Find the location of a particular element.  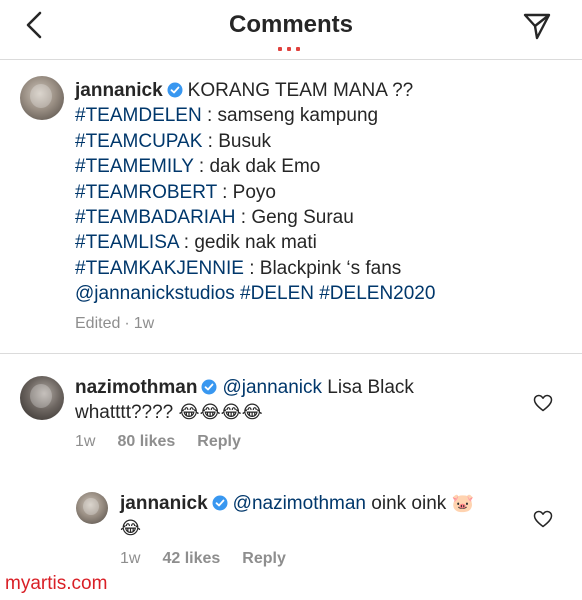

mention-hashtag-links: @jannanickstudios #DELEN #DELEN2020 is located at coordinates (255, 293).